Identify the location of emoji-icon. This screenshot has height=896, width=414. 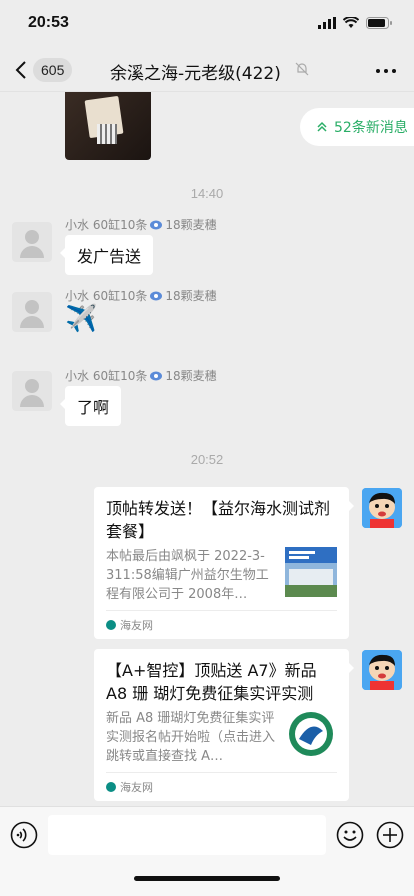
(350, 835).